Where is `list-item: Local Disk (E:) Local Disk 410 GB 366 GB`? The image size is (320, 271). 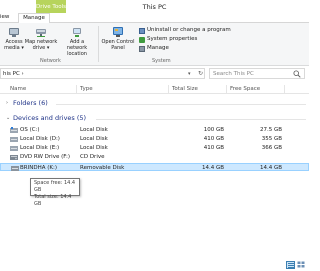
list-item: Local Disk (E:) Local Disk 410 GB 366 GB is located at coordinates (154, 148).